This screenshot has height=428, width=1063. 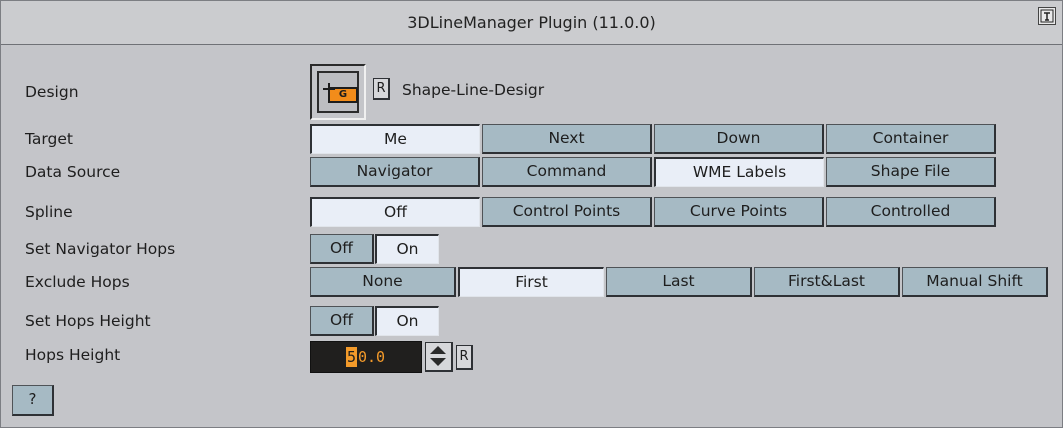 I want to click on spline-controlled-button: Controlled, so click(x=911, y=212).